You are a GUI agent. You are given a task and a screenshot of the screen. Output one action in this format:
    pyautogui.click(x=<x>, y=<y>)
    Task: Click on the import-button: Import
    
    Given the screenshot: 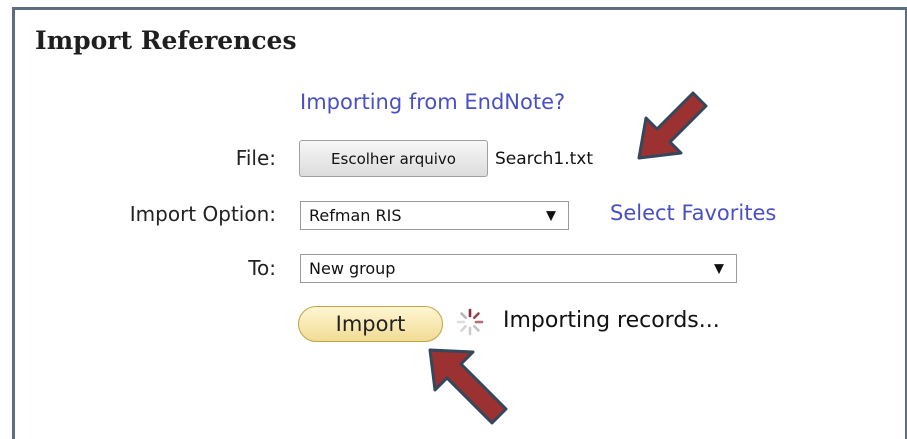 What is the action you would take?
    pyautogui.click(x=370, y=324)
    